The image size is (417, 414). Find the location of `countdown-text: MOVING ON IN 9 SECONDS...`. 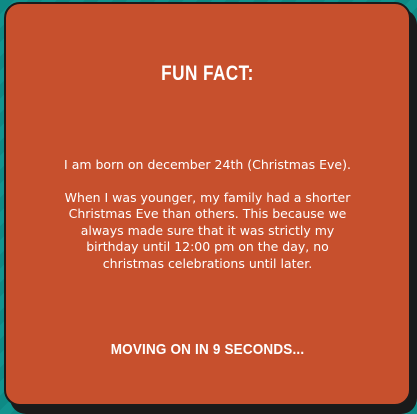

countdown-text: MOVING ON IN 9 SECONDS... is located at coordinates (207, 349).